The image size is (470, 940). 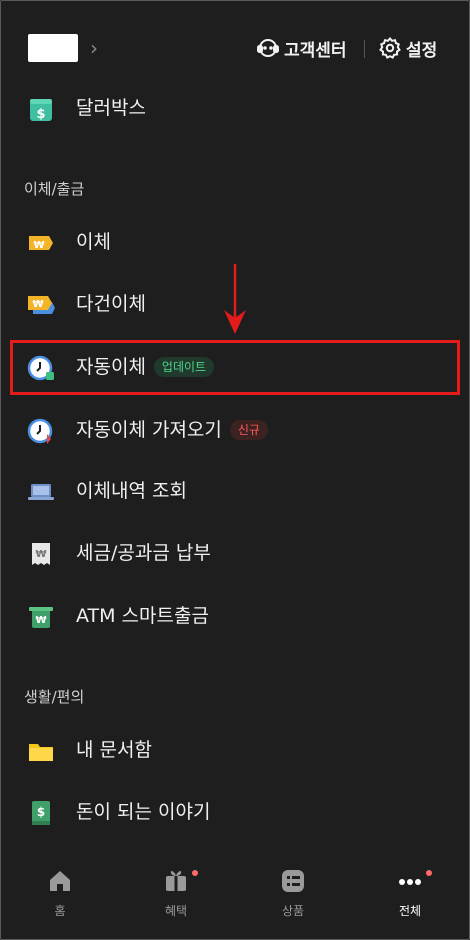 I want to click on bottom-tab-bar: 홈 혜택 상품 전체, so click(x=235, y=897).